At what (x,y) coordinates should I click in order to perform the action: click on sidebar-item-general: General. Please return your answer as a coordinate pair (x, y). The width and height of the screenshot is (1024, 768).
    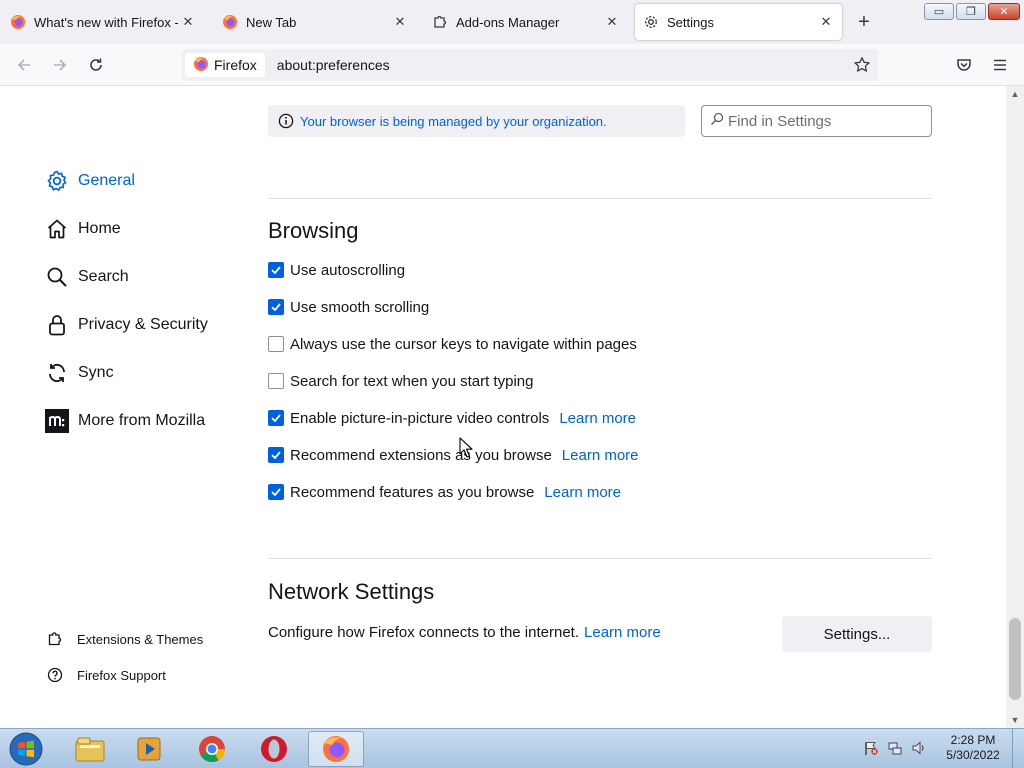
    Looking at the image, I should click on (89, 181).